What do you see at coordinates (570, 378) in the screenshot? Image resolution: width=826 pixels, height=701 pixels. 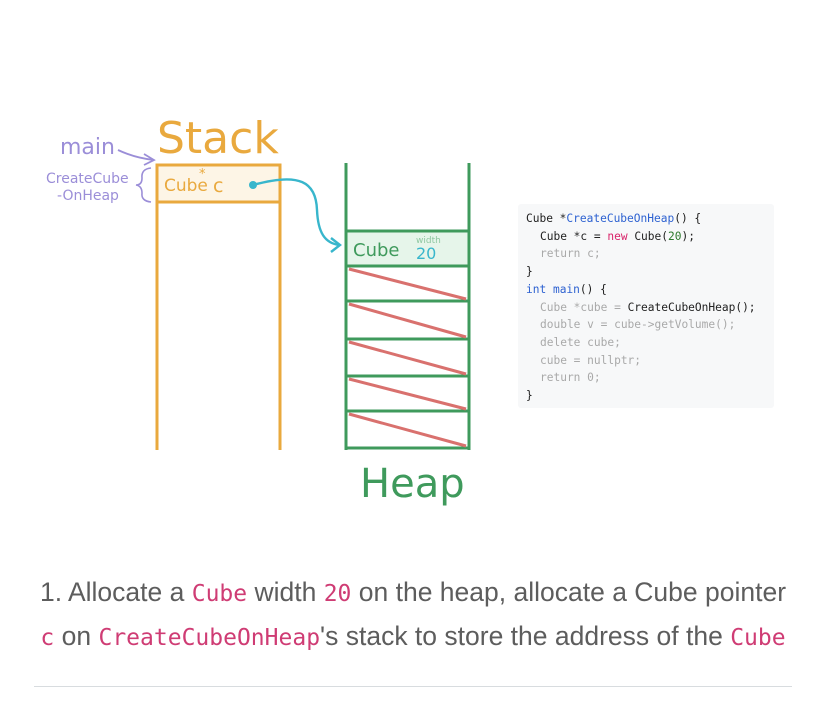 I see `code-line: return 0;` at bounding box center [570, 378].